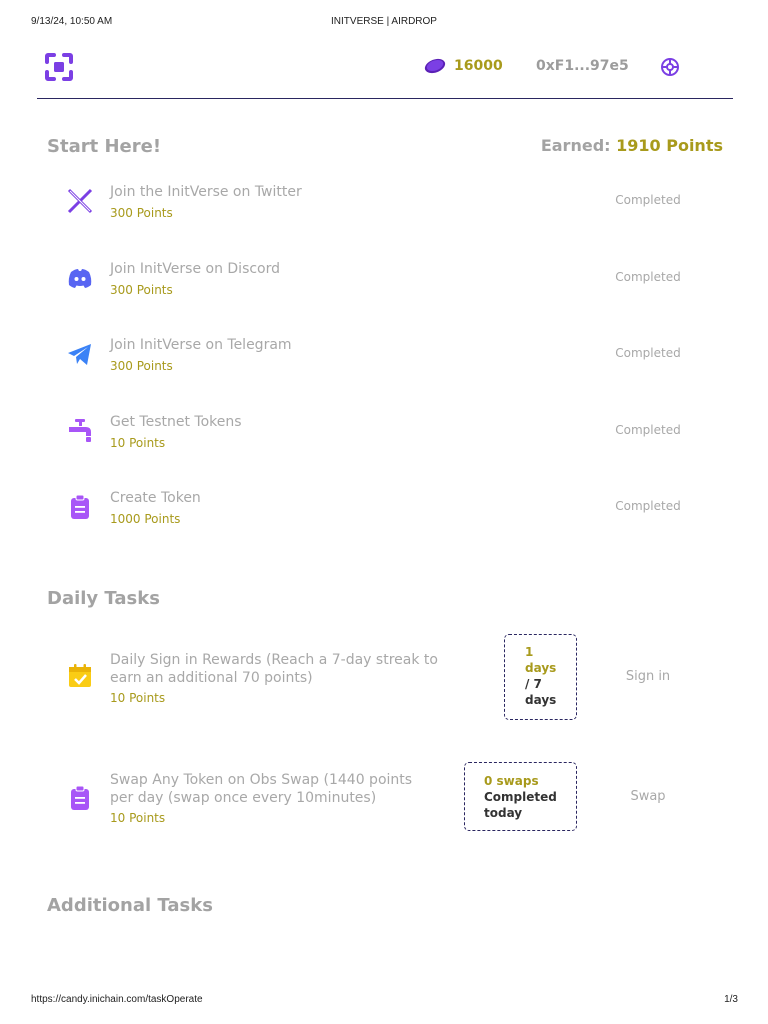  I want to click on swap-count: 0 swaps, so click(511, 781).